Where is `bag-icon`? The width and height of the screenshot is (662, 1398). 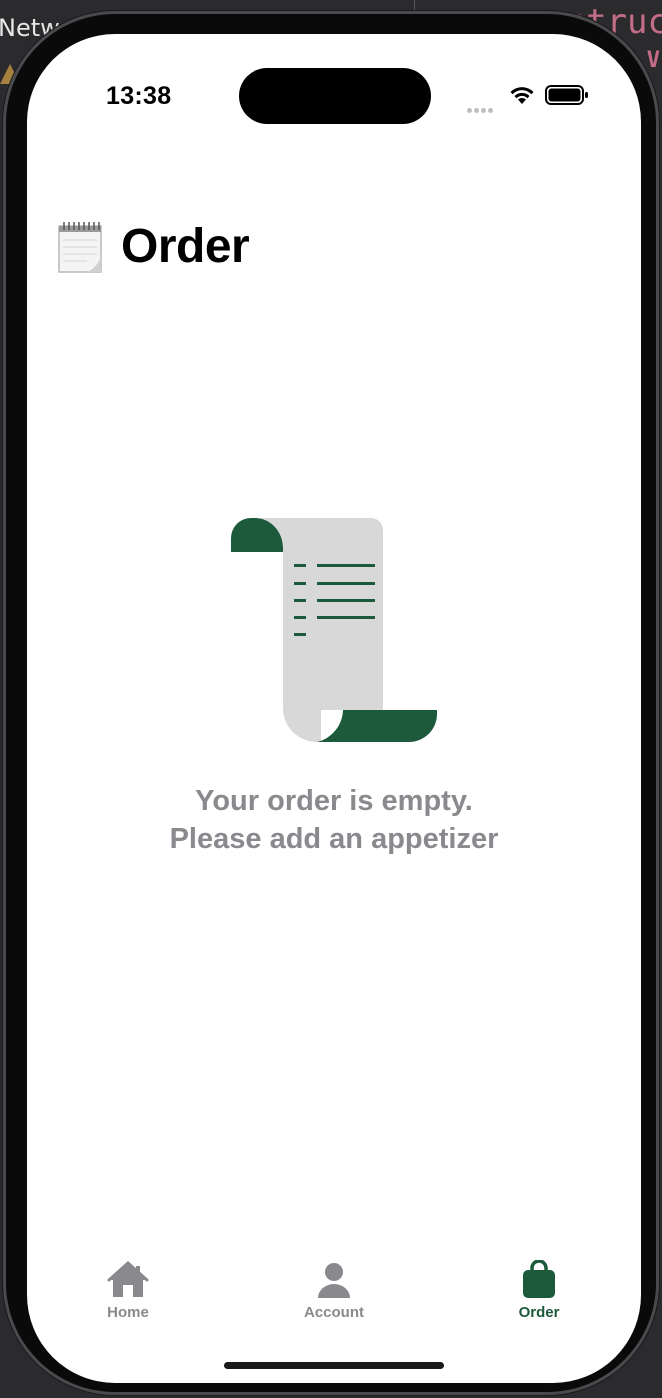 bag-icon is located at coordinates (539, 1279).